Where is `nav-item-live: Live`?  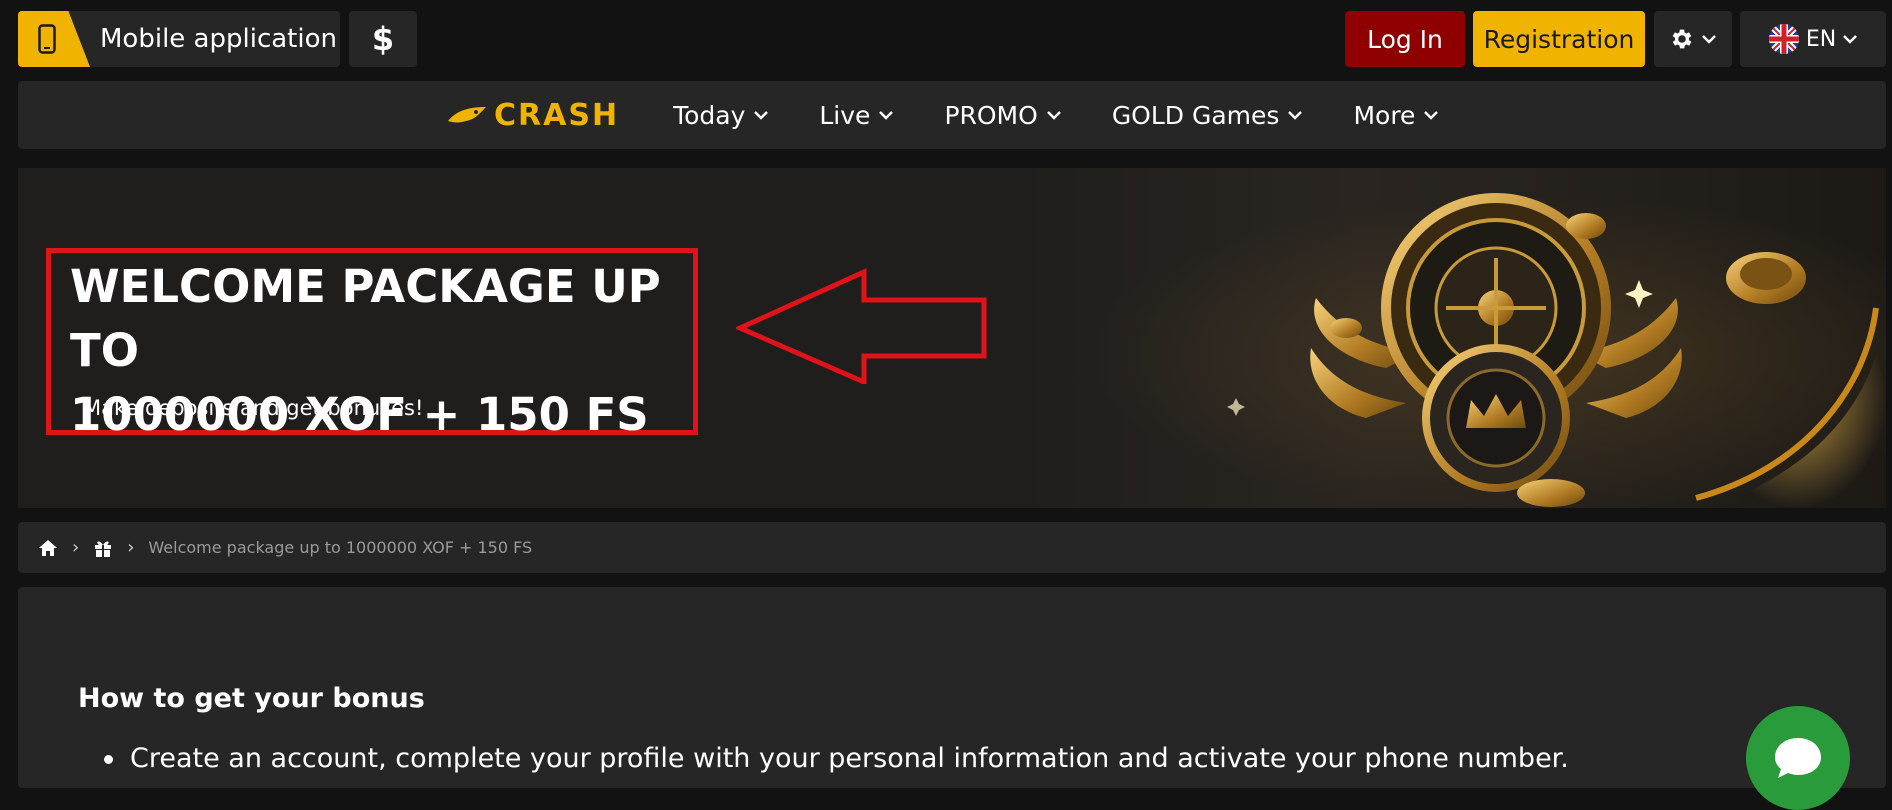
nav-item-live: Live is located at coordinates (856, 115).